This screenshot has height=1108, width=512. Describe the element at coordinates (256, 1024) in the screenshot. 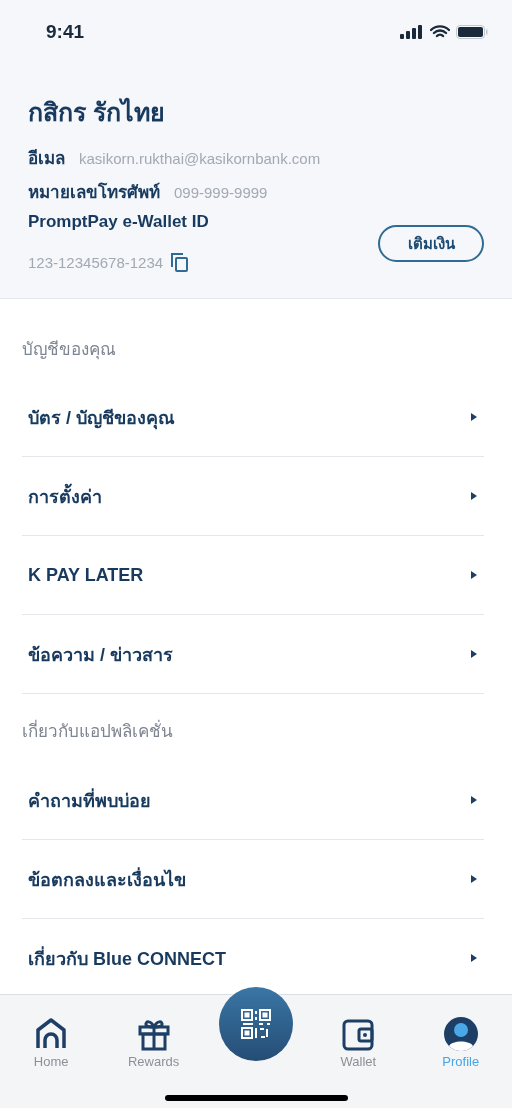

I see `qr-code-icon` at that location.